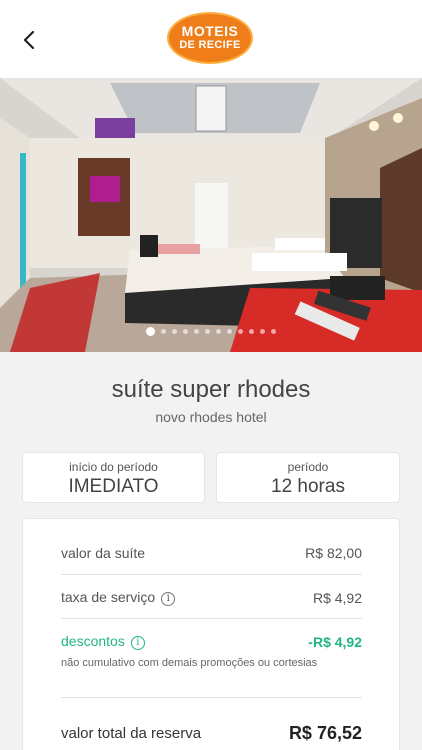  I want to click on discount-amount: -R$ 4,92, so click(335, 641).